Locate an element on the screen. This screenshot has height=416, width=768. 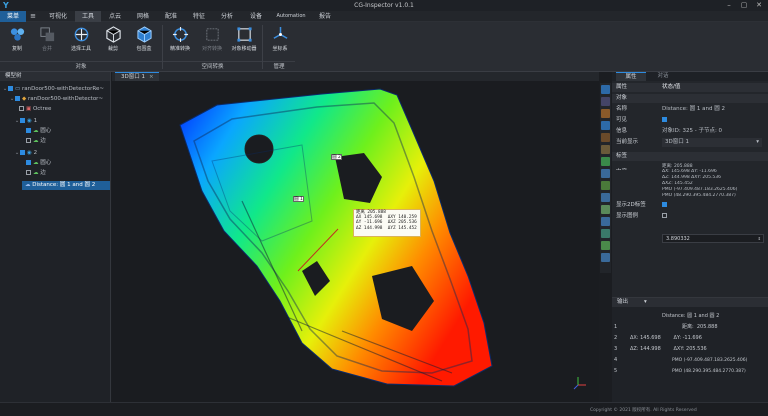
menu-registration: 配准 is located at coordinates (171, 16).